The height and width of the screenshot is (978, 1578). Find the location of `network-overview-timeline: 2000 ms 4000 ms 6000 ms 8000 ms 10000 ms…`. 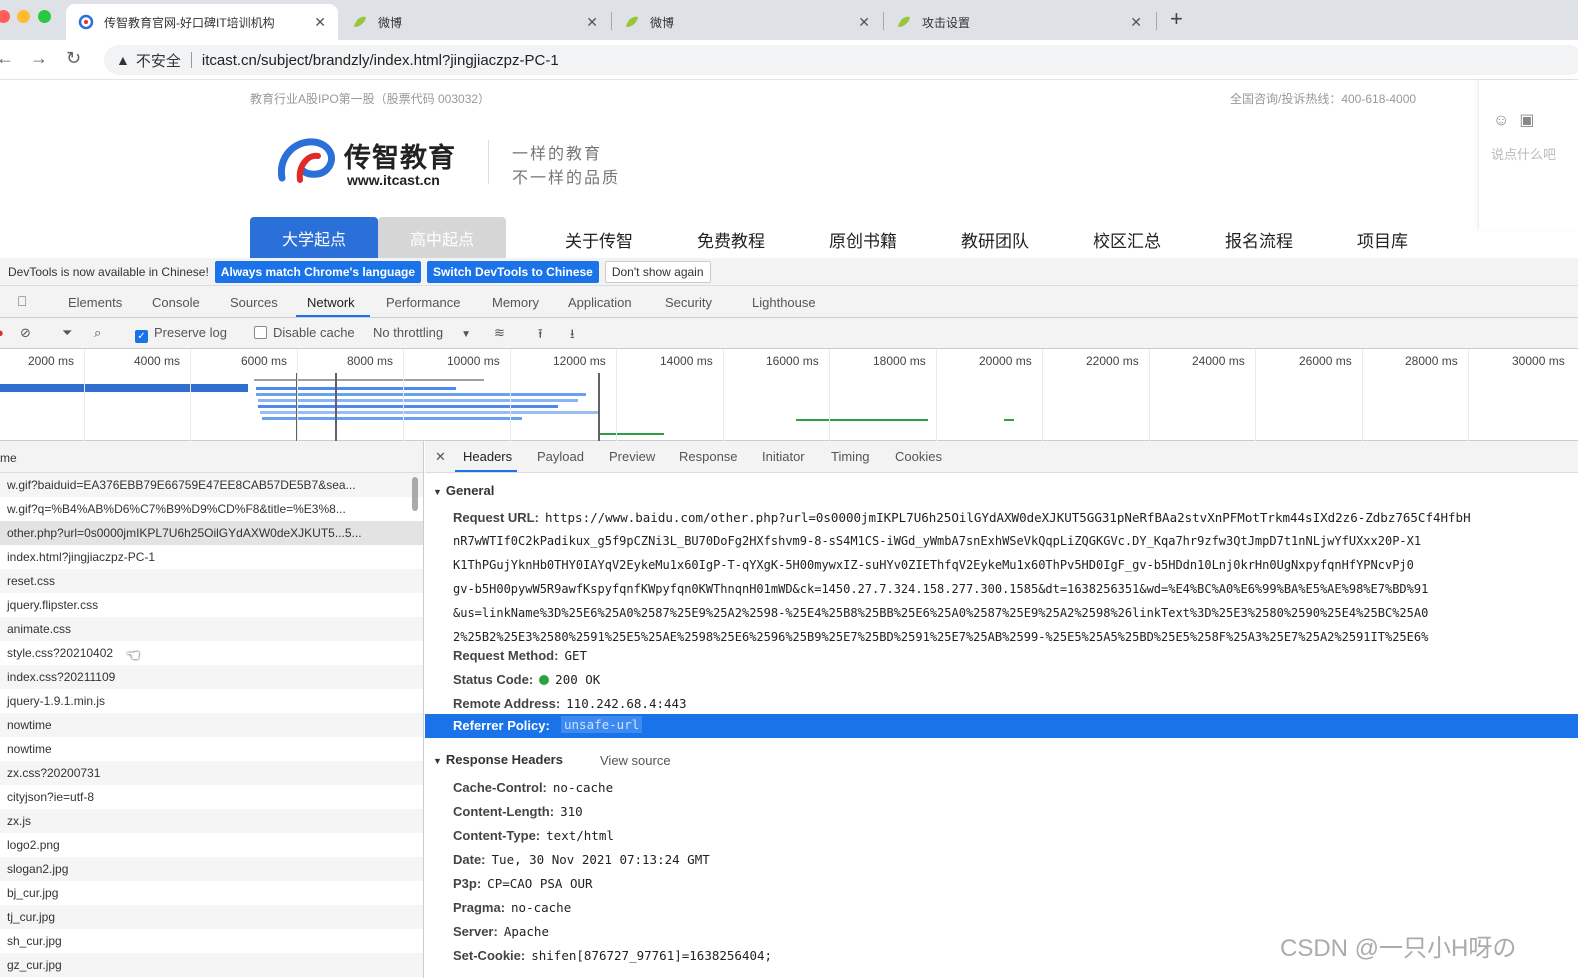

network-overview-timeline: 2000 ms 4000 ms 6000 ms 8000 ms 10000 ms… is located at coordinates (789, 395).